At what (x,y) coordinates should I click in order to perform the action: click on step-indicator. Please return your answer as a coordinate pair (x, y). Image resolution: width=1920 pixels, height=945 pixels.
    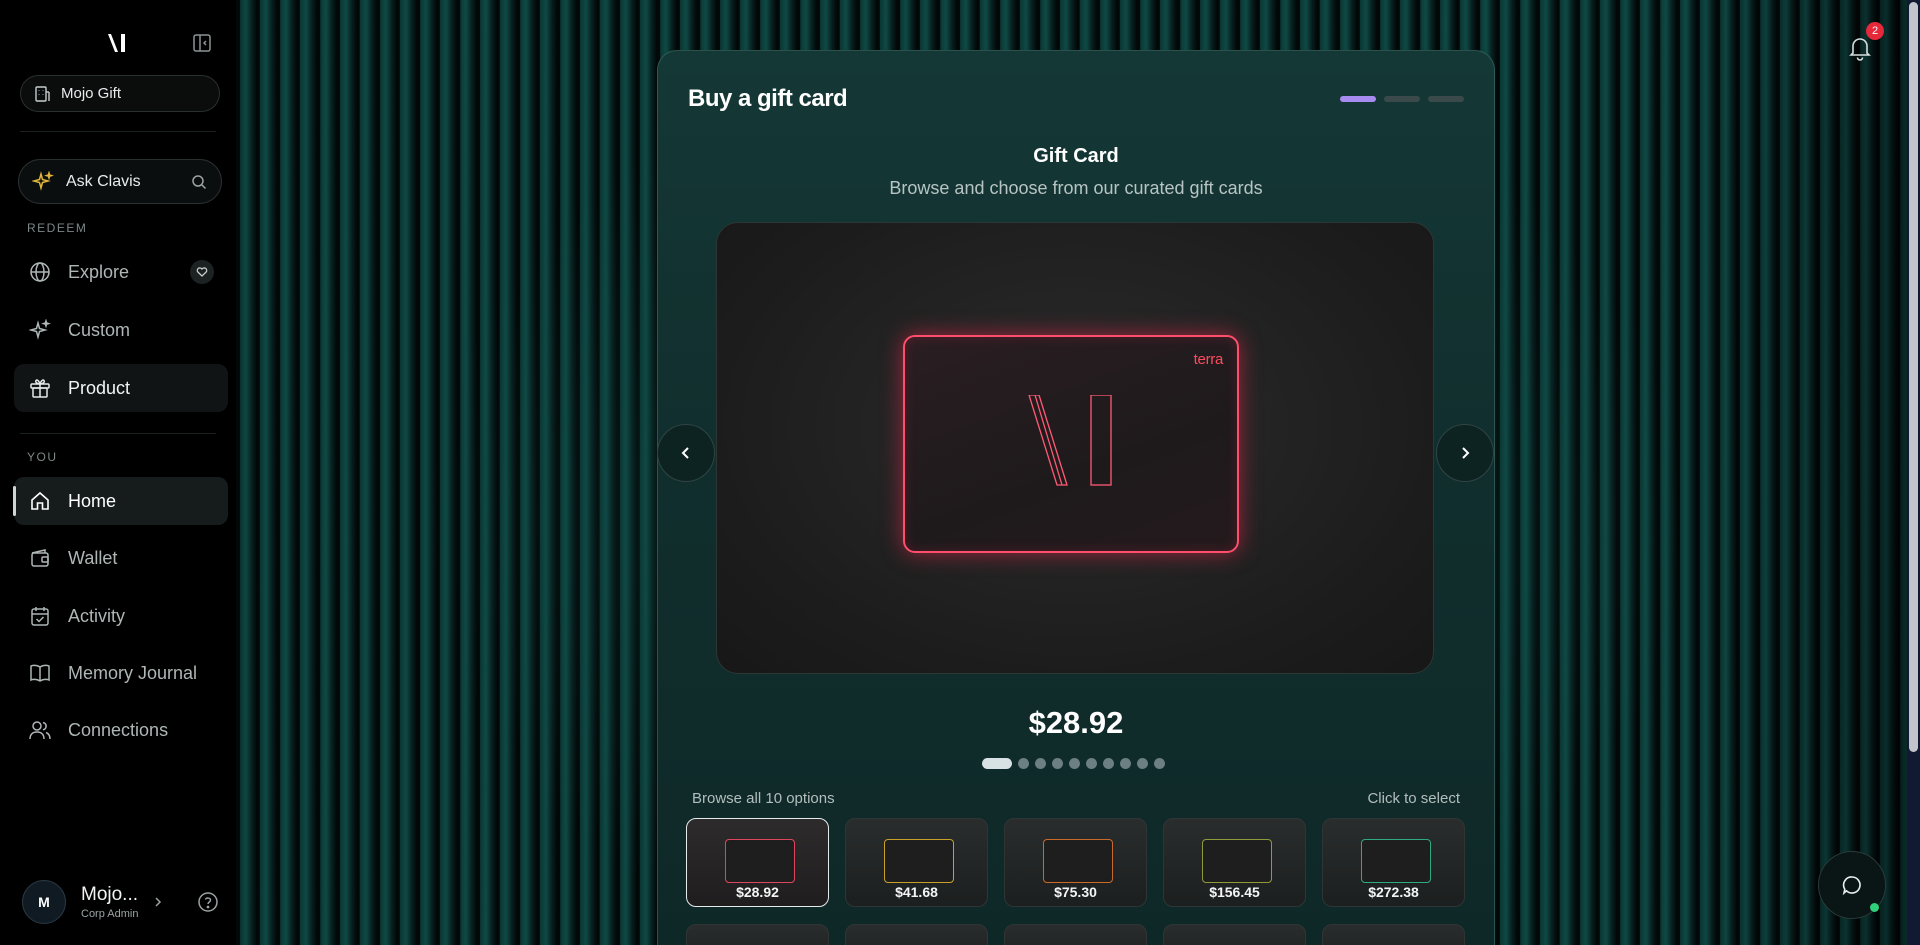
    Looking at the image, I should click on (1402, 99).